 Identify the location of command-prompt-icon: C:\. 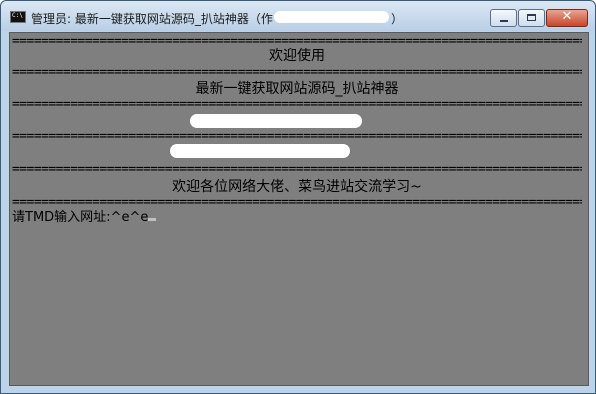
(18, 17).